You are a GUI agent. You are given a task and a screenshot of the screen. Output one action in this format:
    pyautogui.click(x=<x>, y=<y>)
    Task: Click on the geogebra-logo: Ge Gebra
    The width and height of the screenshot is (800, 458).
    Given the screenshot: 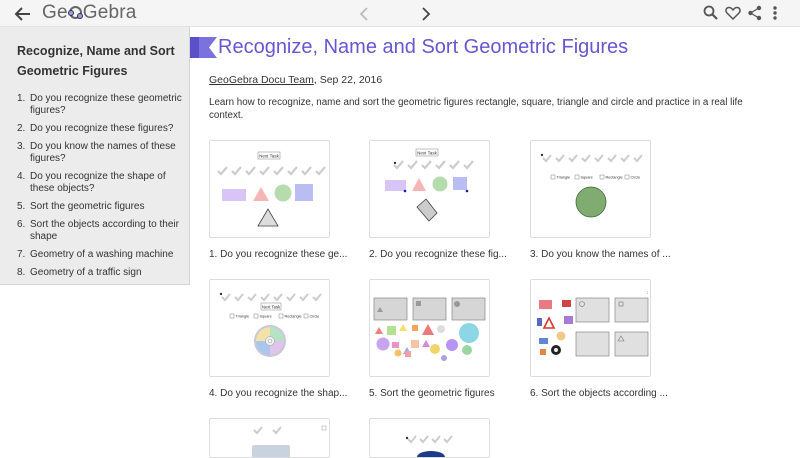 What is the action you would take?
    pyautogui.click(x=89, y=13)
    